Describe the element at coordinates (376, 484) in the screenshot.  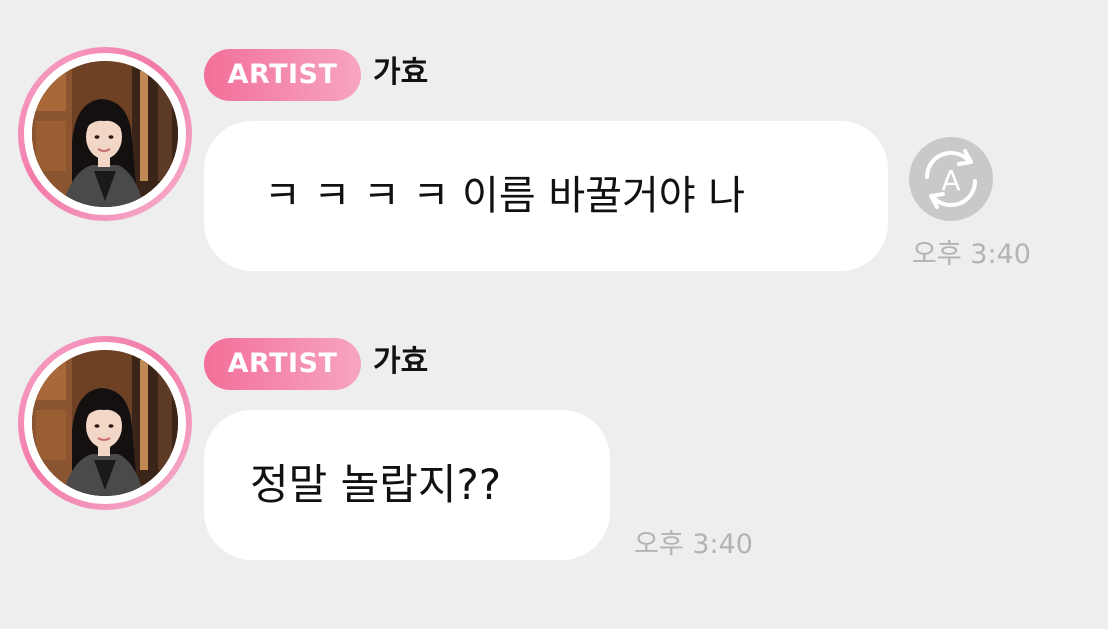
I see `message-text: 정말 놀랍지??` at that location.